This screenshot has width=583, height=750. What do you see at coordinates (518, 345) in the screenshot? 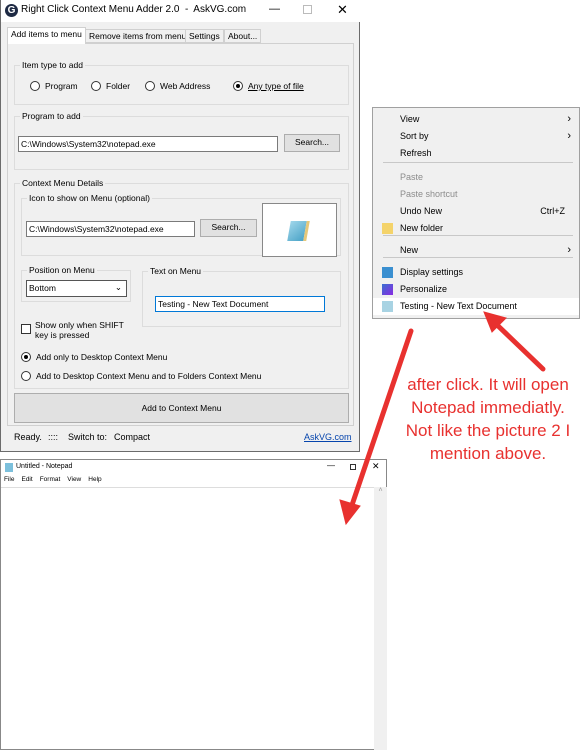
I see `arrow-to-menu-item` at bounding box center [518, 345].